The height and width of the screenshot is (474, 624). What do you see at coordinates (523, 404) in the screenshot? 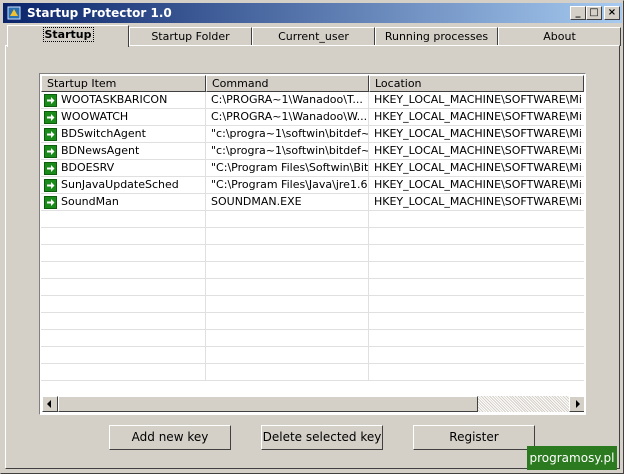
I see `scroll-track` at bounding box center [523, 404].